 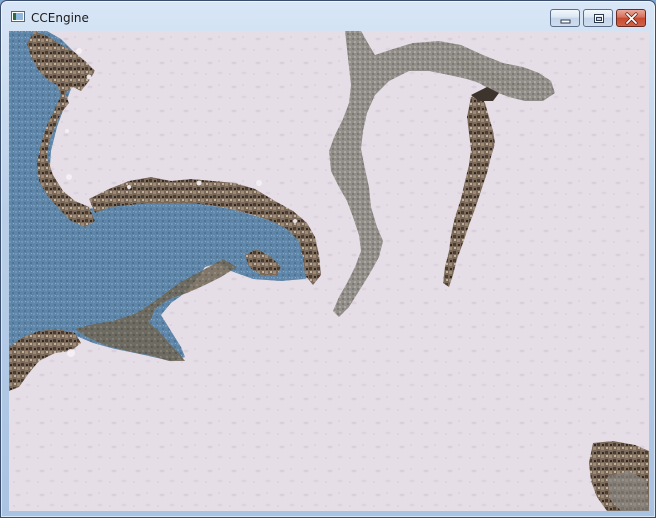 What do you see at coordinates (60, 18) in the screenshot?
I see `window-title: CCEngine` at bounding box center [60, 18].